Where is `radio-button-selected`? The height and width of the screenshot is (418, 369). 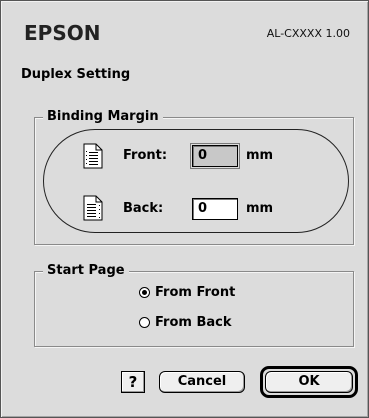
radio-button-selected is located at coordinates (144, 292).